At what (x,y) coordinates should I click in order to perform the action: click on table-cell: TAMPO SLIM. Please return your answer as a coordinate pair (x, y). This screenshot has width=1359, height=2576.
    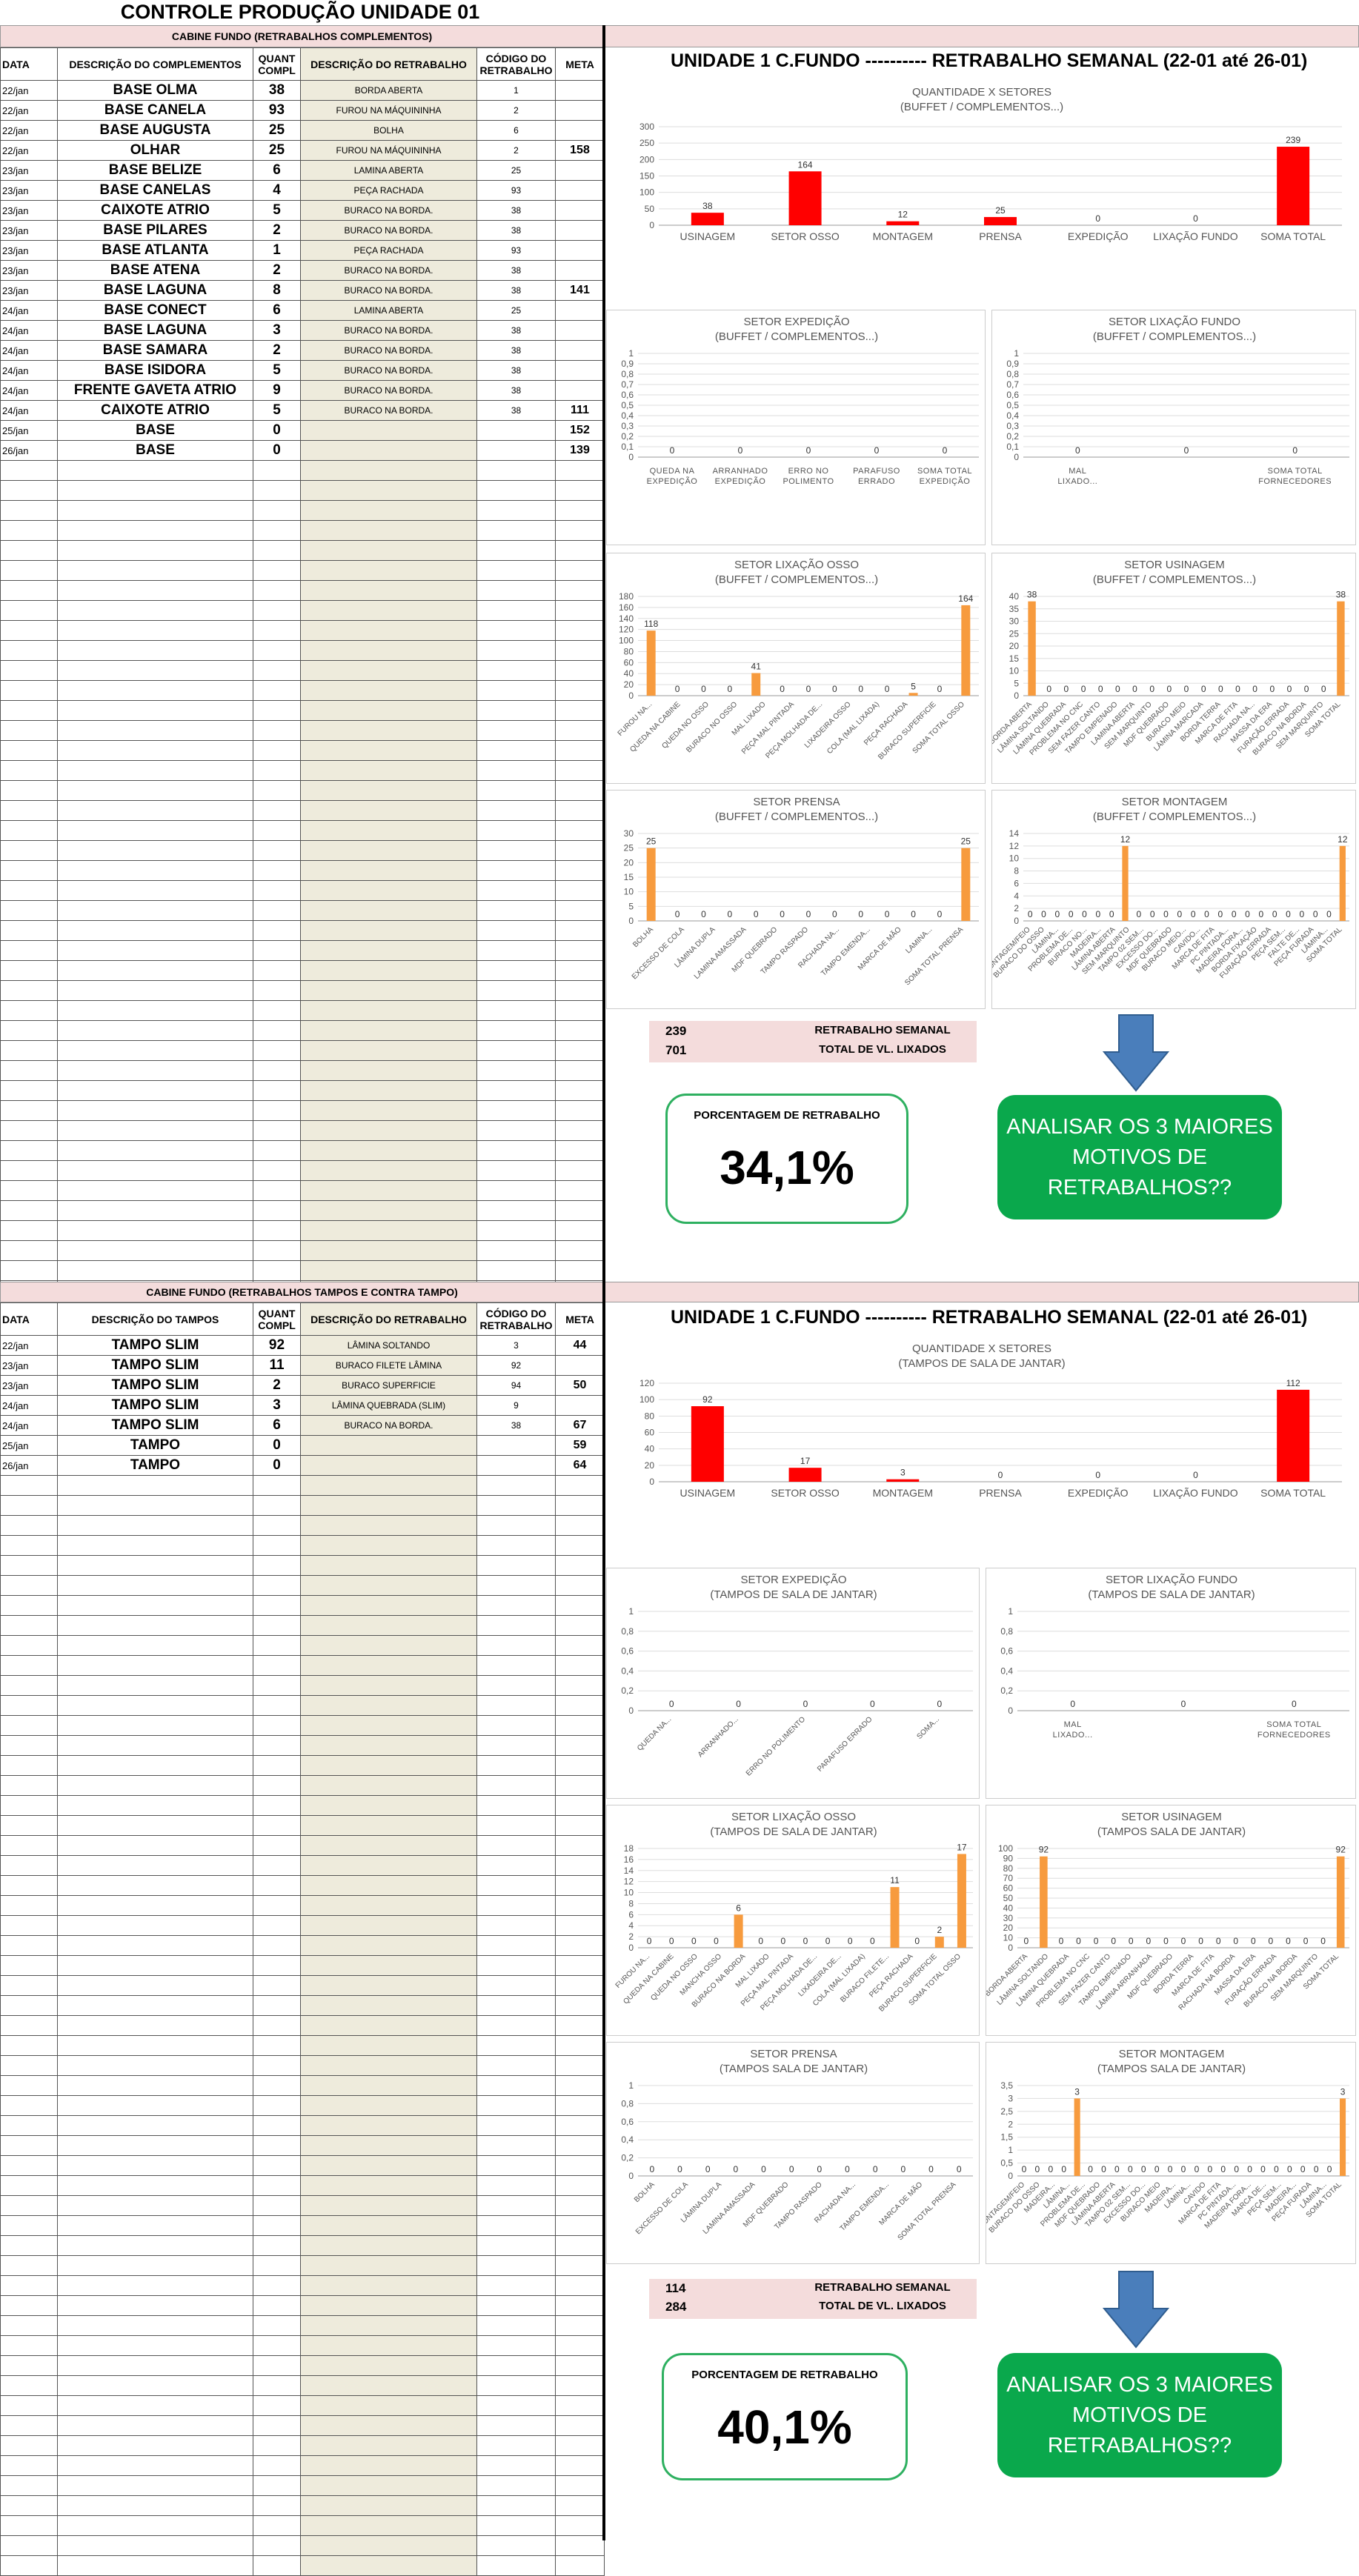
    Looking at the image, I should click on (155, 1385).